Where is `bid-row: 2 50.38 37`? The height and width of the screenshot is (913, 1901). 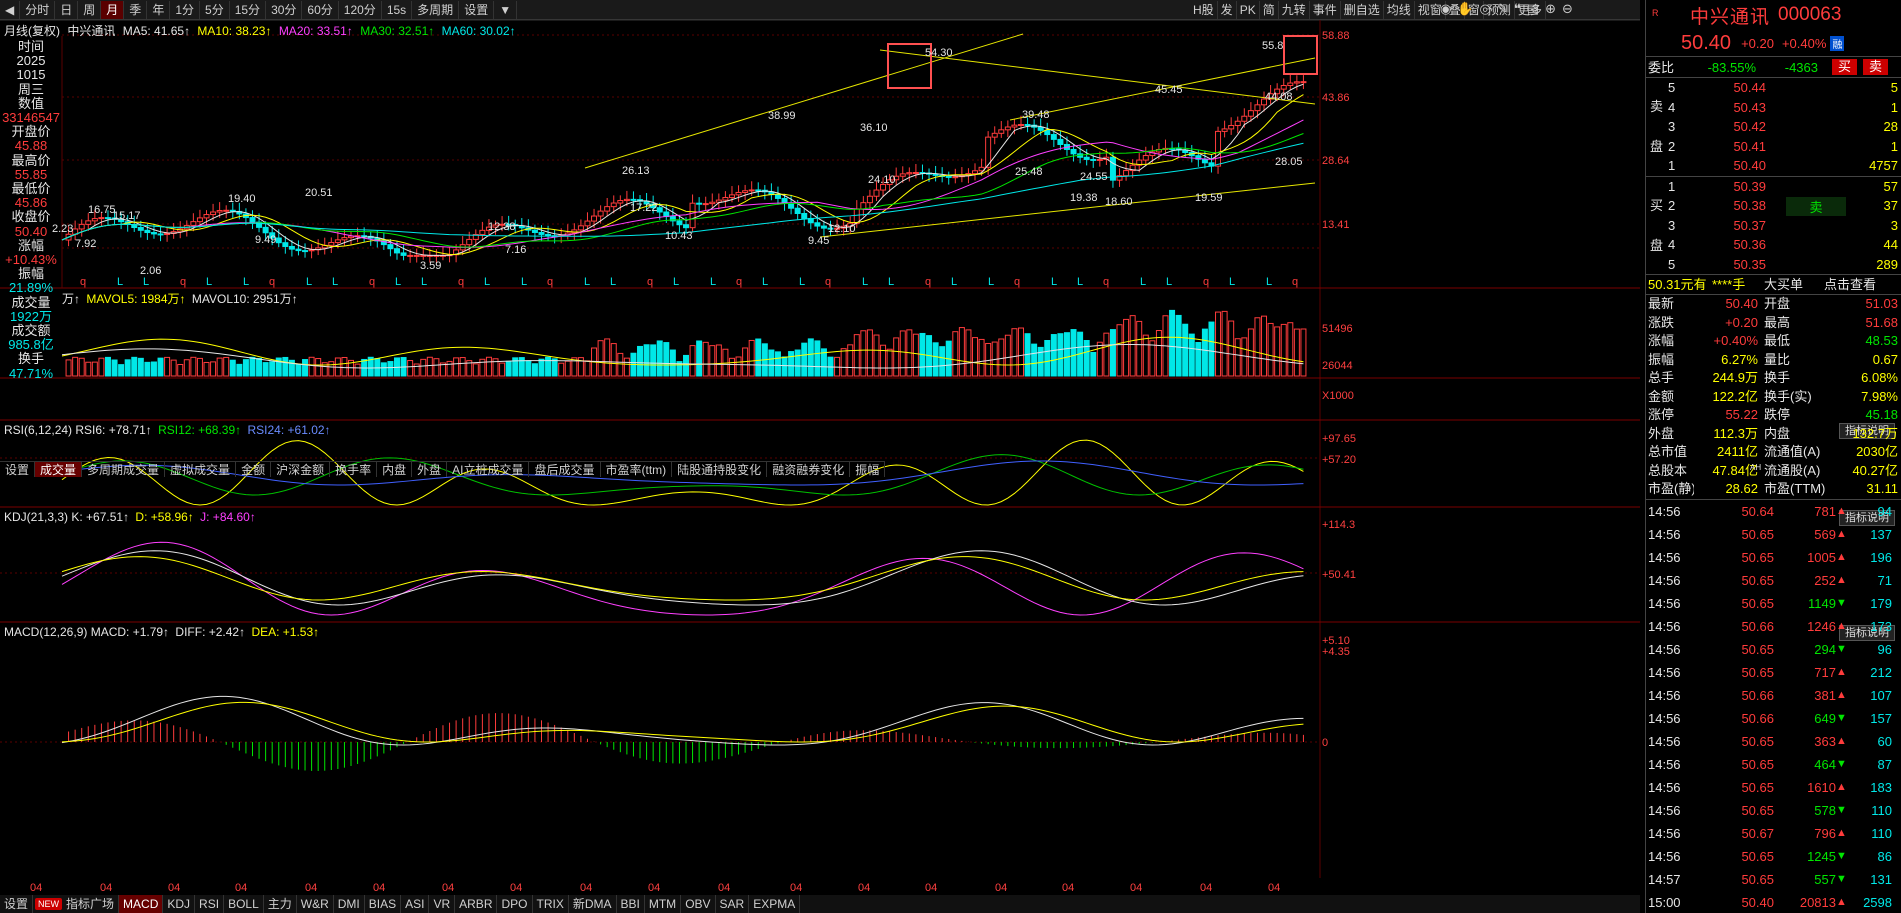 bid-row: 2 50.38 37 is located at coordinates (1773, 206).